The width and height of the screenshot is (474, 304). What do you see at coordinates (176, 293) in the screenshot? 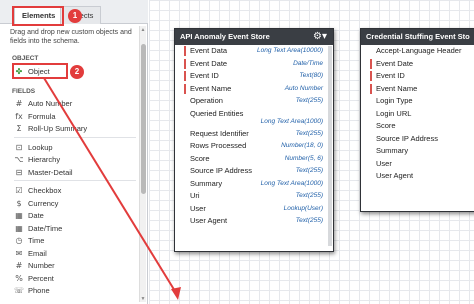
I see `arrow-head-icon` at bounding box center [176, 293].